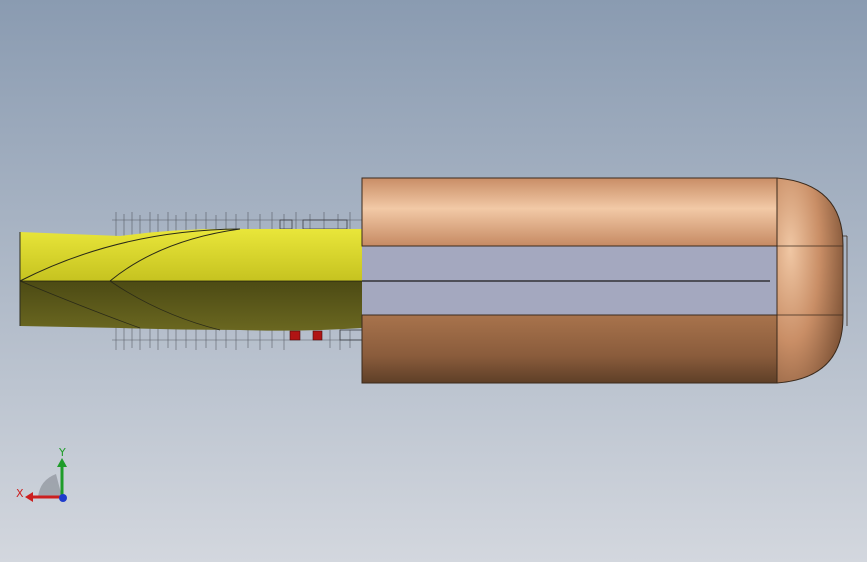 The height and width of the screenshot is (562, 867). Describe the element at coordinates (569, 349) in the screenshot. I see `lower-body-tube` at that location.